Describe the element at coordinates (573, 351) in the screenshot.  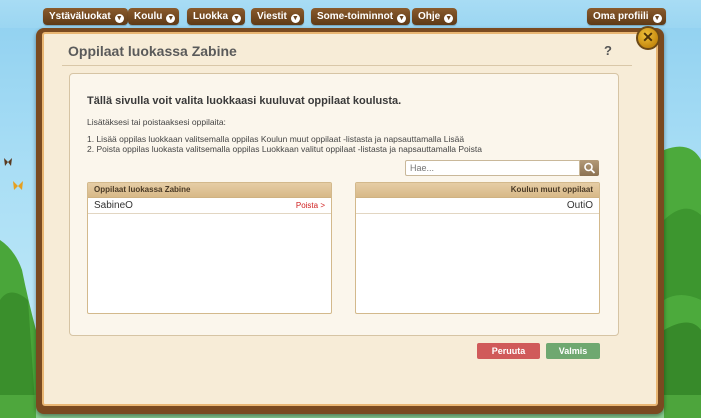
I see `done-button: Valmis` at that location.